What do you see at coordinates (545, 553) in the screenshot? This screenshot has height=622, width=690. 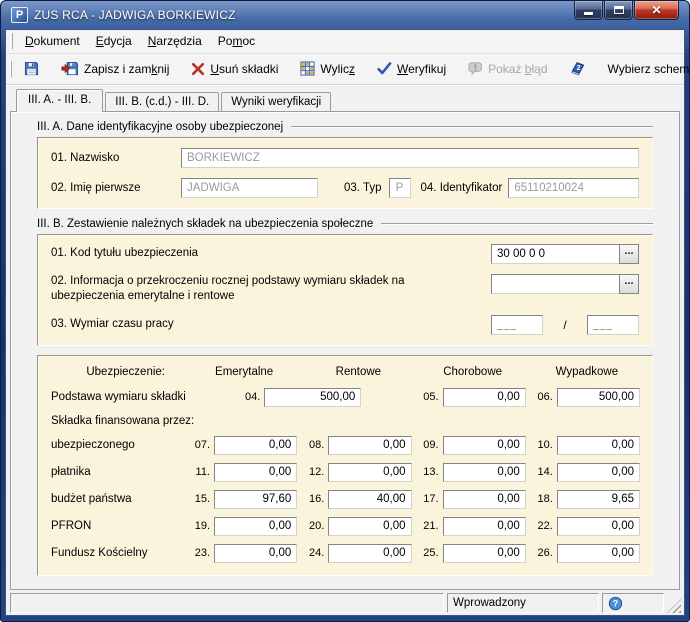 I see `field-number: 26.` at bounding box center [545, 553].